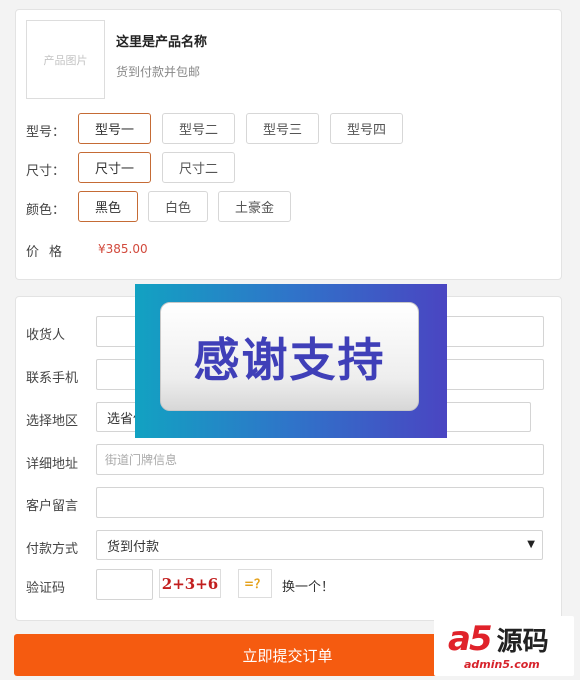 The height and width of the screenshot is (680, 580). What do you see at coordinates (133, 547) in the screenshot?
I see `payment-select-value: 货到付款` at bounding box center [133, 547].